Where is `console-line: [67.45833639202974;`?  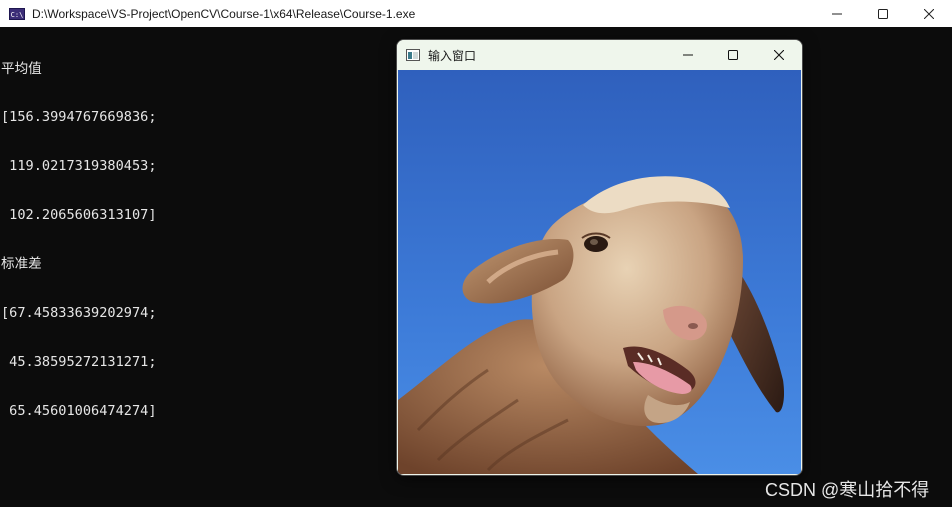 console-line: [67.45833639202974; is located at coordinates (79, 313).